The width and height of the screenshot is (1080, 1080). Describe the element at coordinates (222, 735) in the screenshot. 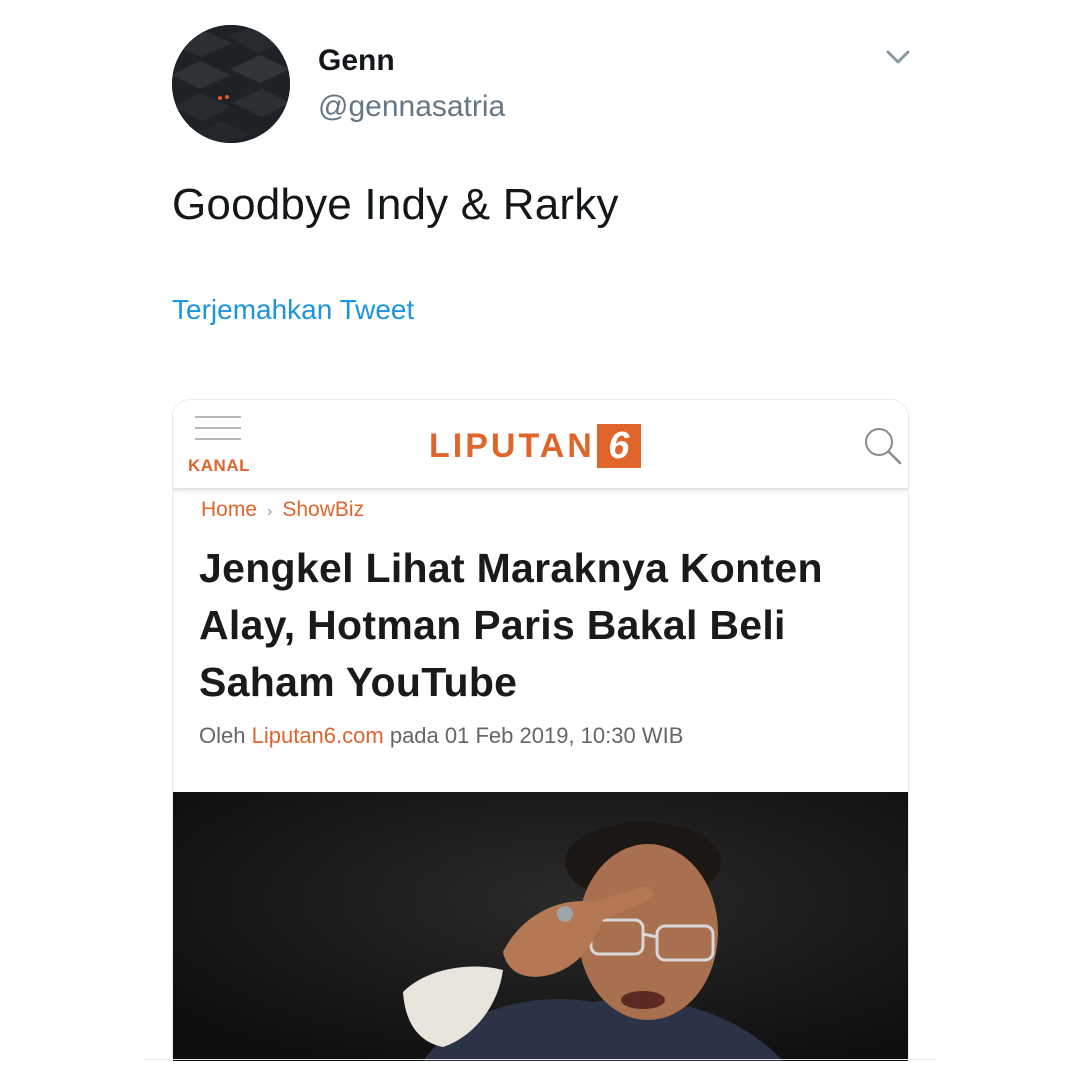

I see `byline-prefix: Oleh` at that location.